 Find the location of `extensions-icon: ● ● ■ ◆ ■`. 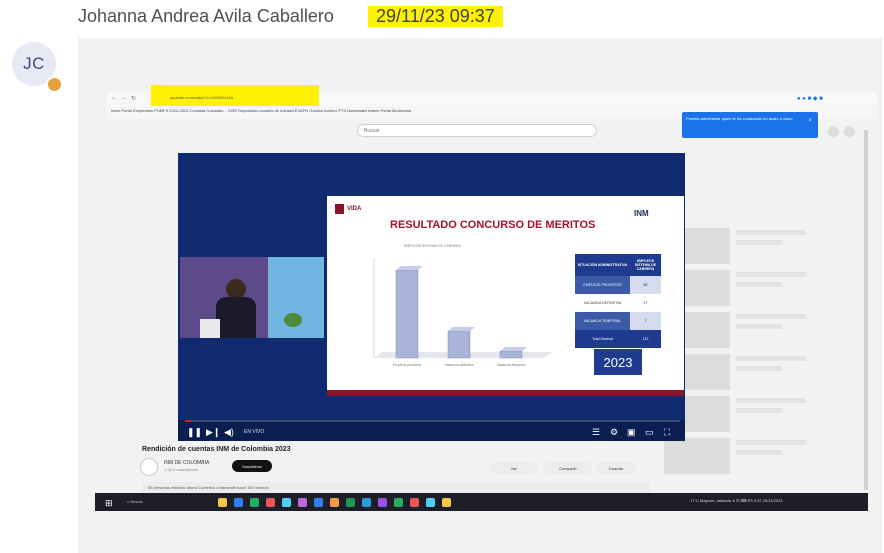

extensions-icon: ● ● ■ ◆ ■ is located at coordinates (810, 98).